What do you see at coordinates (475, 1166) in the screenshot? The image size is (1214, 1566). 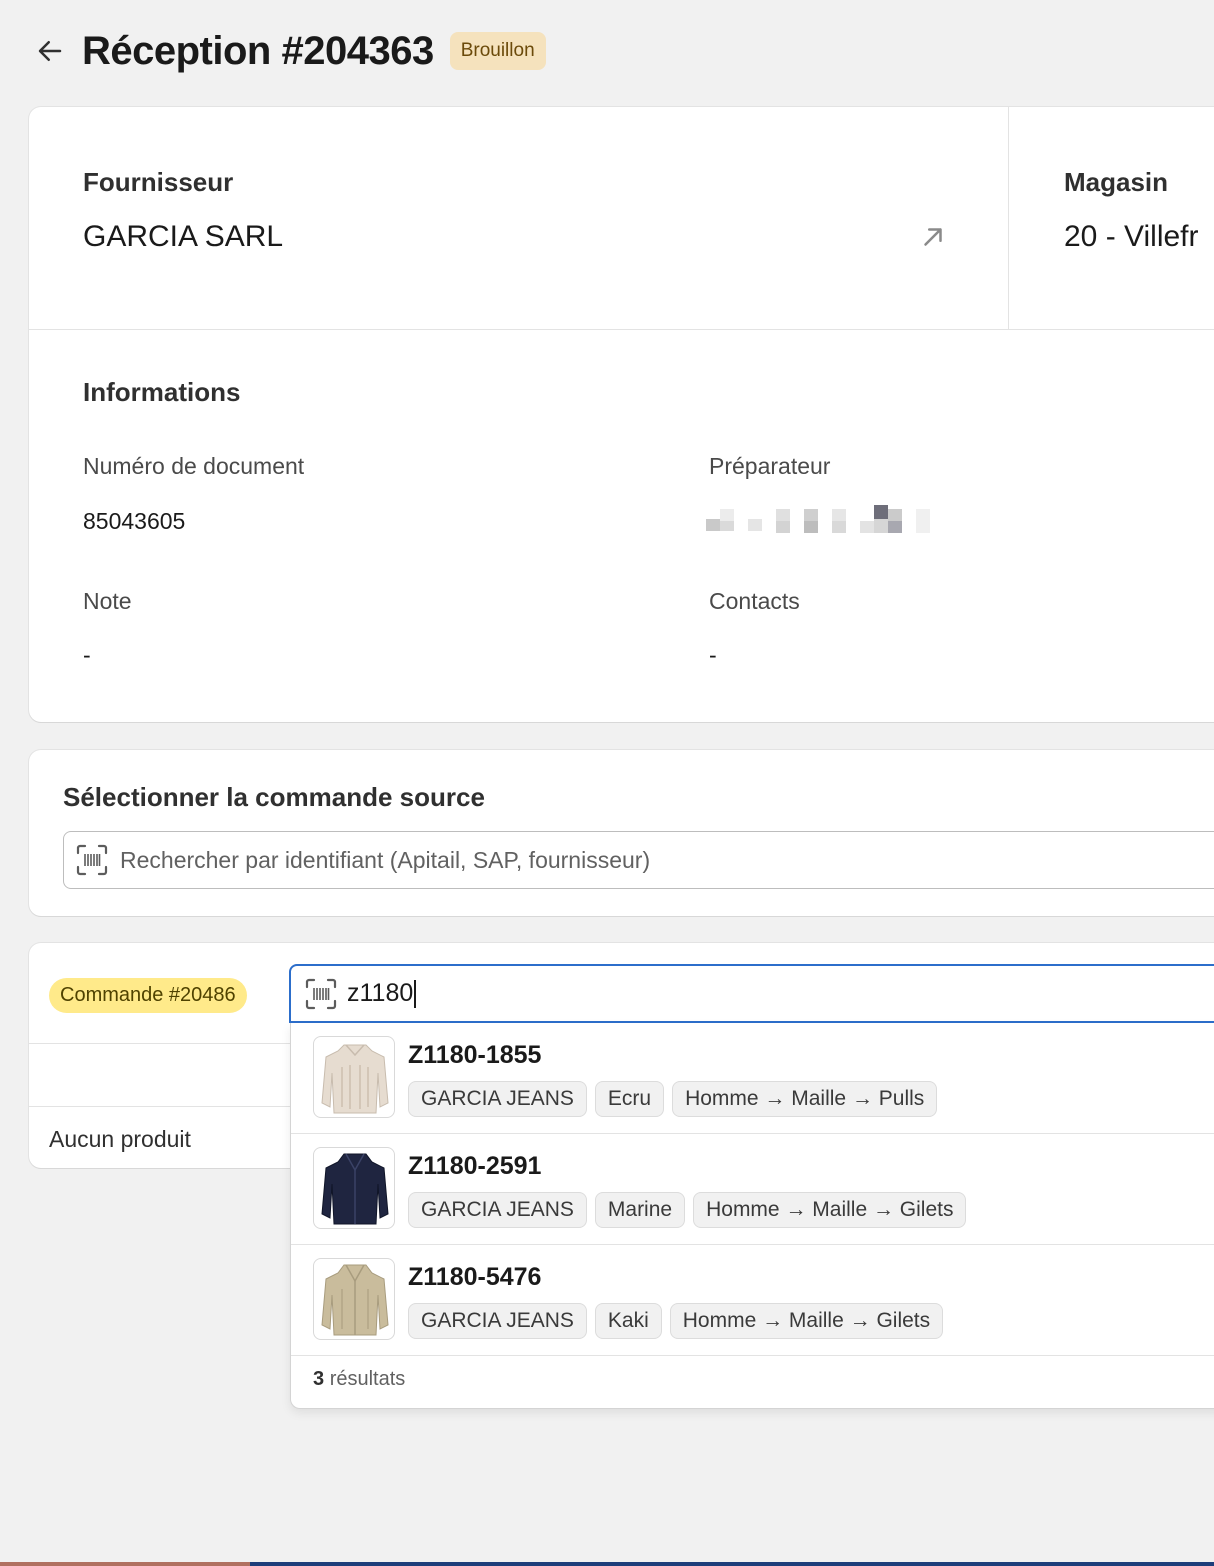 I see `result-reference: Z1180-2591` at bounding box center [475, 1166].